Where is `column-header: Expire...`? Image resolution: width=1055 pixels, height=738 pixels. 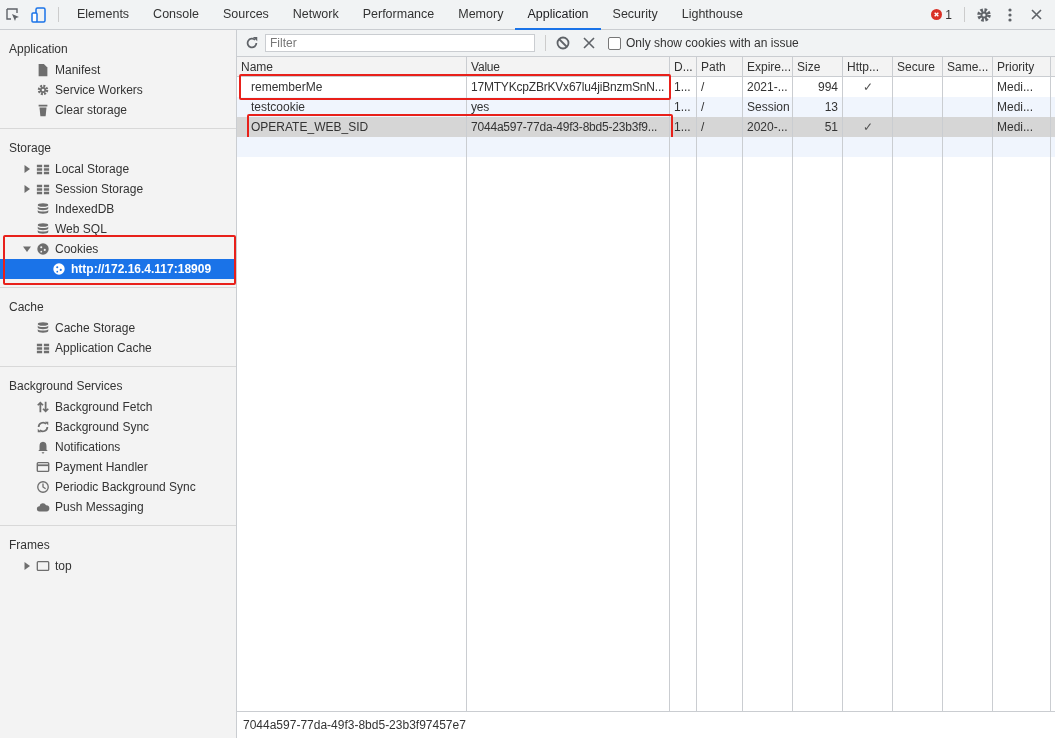 column-header: Expire... is located at coordinates (768, 66).